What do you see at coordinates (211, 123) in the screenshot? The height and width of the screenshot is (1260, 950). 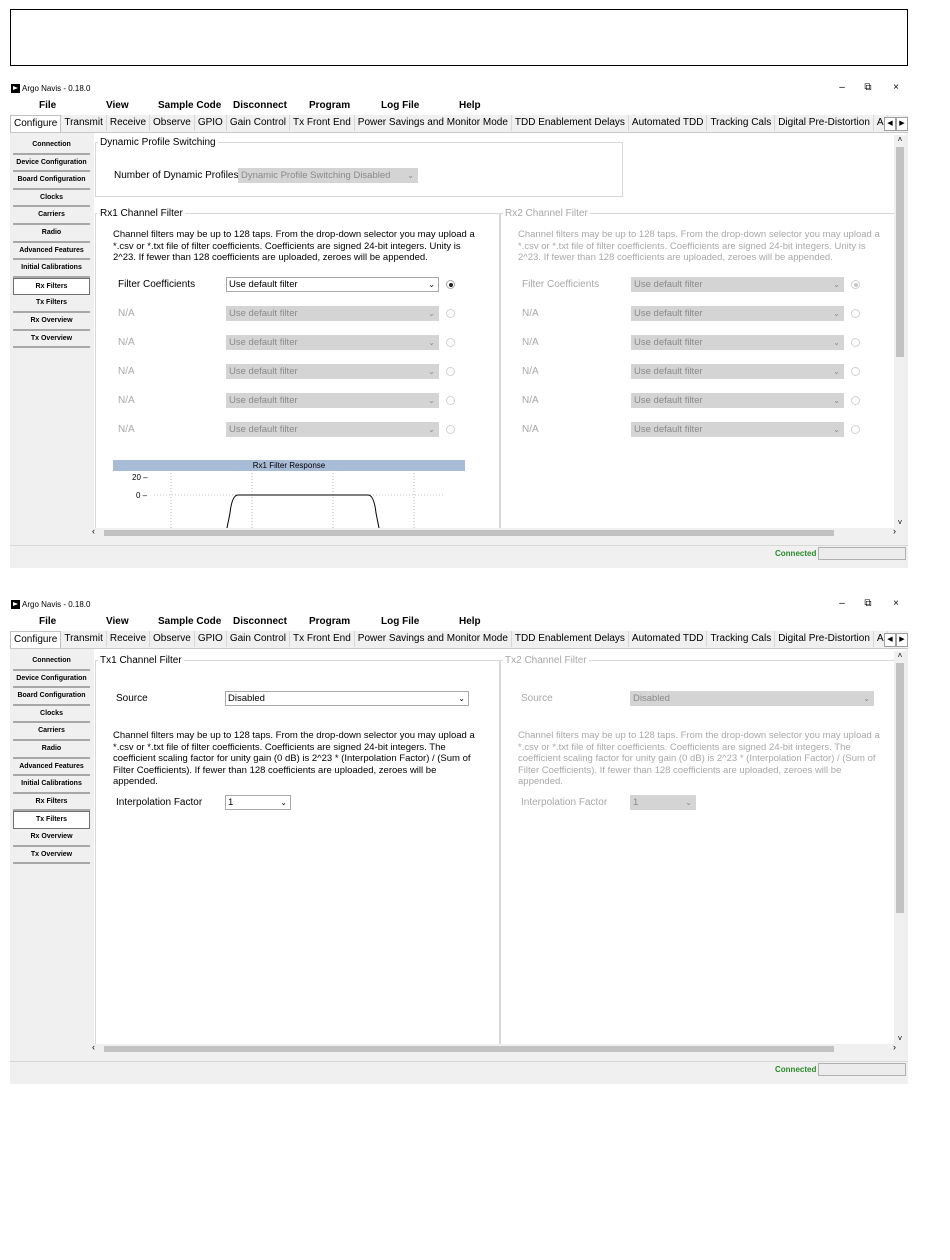 I see `tab-gpio: GPIO` at bounding box center [211, 123].